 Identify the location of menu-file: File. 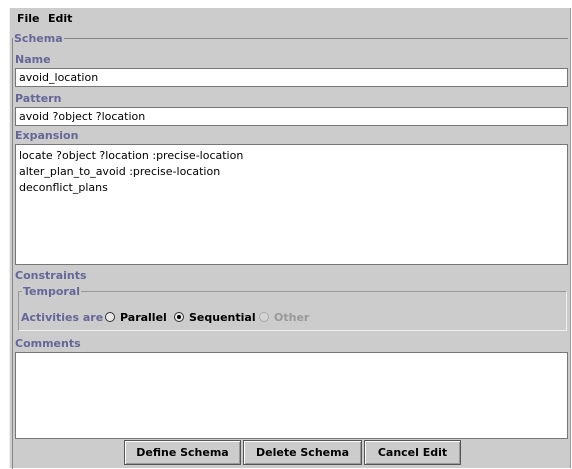
(28, 18).